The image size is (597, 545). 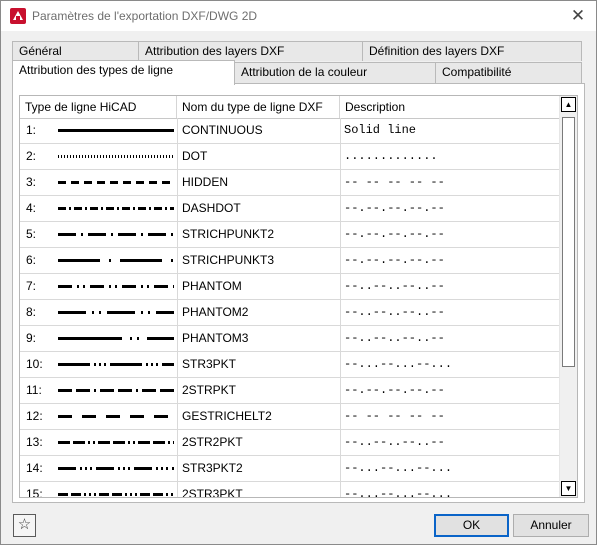 I want to click on linetype-preview-gestrichelt2, so click(x=113, y=416).